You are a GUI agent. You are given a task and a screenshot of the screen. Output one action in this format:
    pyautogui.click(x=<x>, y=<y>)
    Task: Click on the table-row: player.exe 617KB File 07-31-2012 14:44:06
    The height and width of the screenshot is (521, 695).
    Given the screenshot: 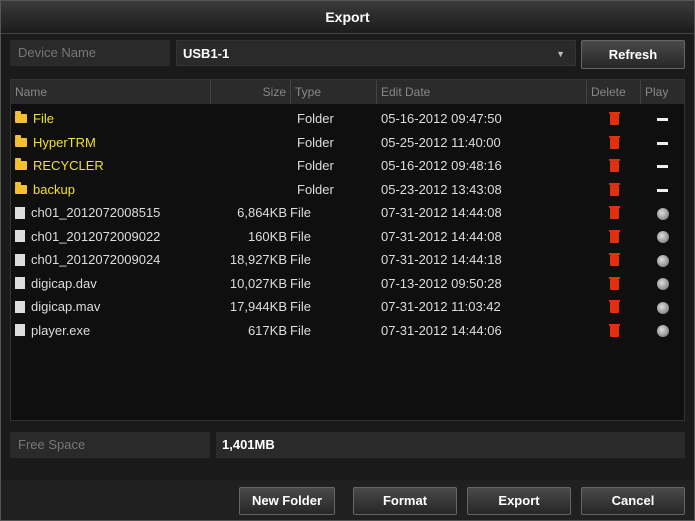 What is the action you would take?
    pyautogui.click(x=347, y=330)
    